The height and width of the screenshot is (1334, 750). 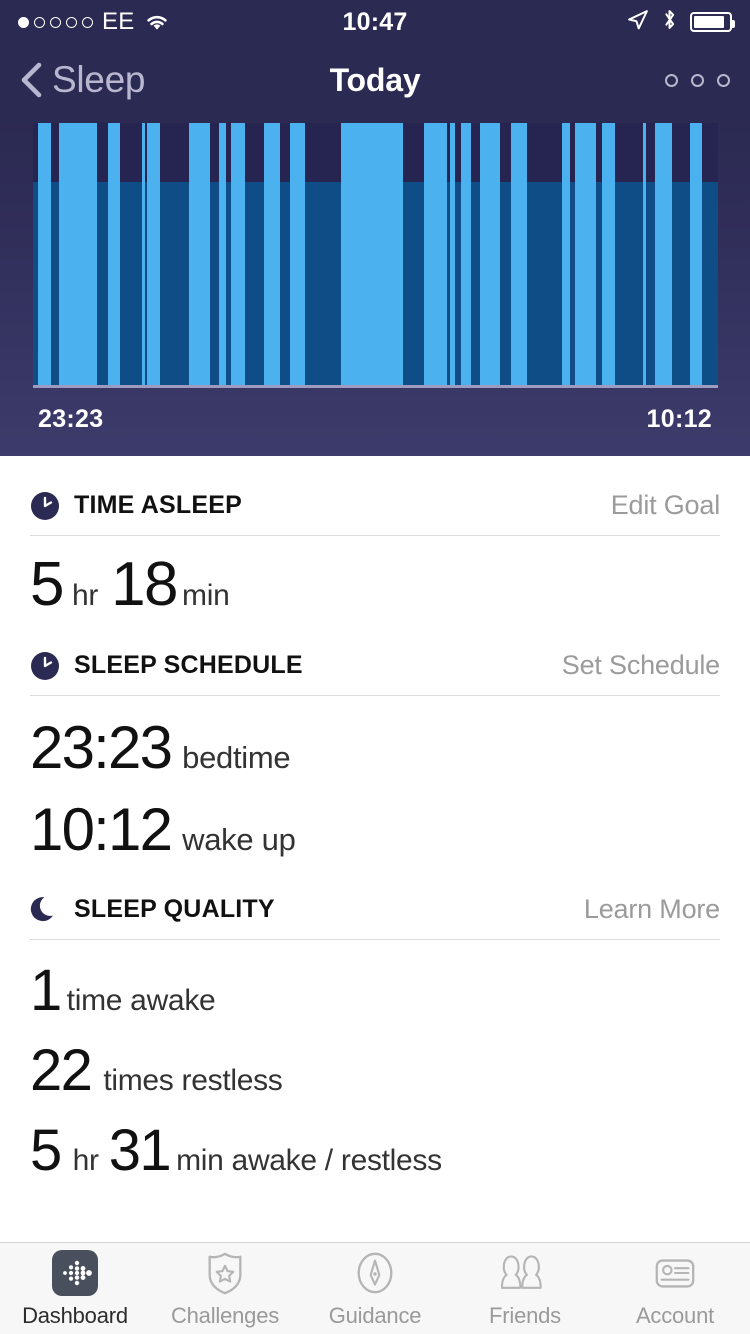 What do you see at coordinates (206, 595) in the screenshot?
I see `time-asleep-minutes-unit: min` at bounding box center [206, 595].